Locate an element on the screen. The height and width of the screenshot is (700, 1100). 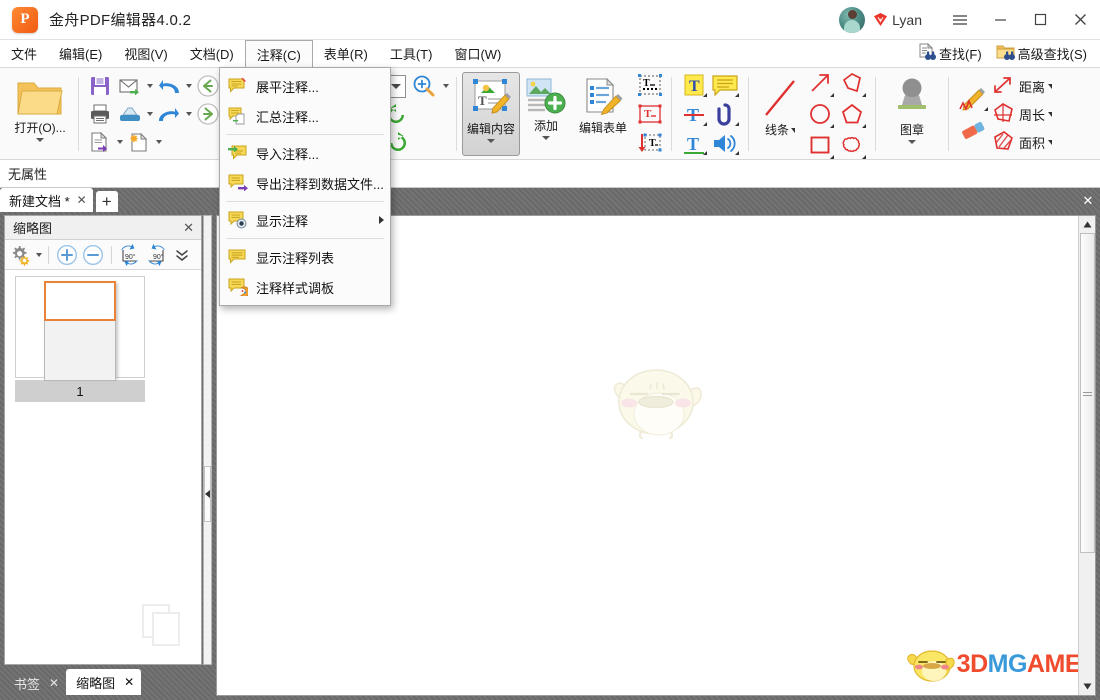
menu-window: 窗口(W) is located at coordinates (477, 53).